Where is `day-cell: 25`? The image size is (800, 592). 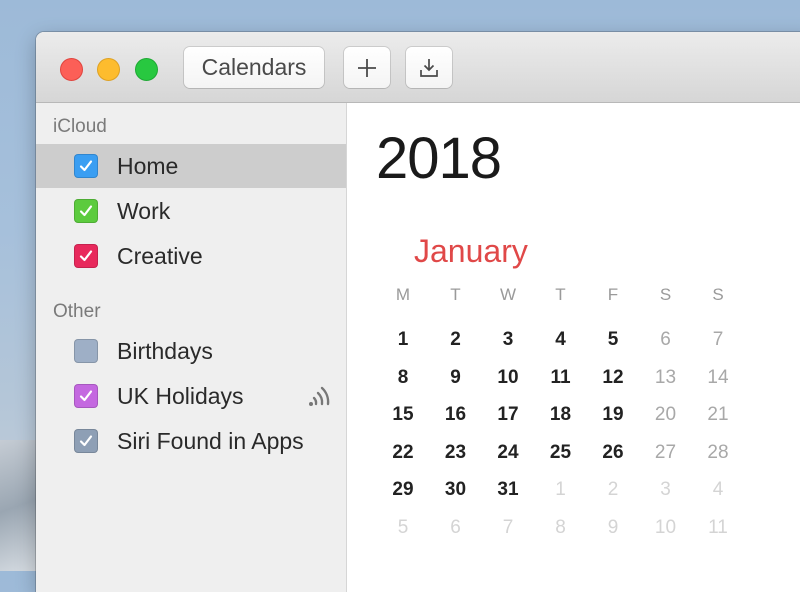
day-cell: 25 is located at coordinates (561, 453).